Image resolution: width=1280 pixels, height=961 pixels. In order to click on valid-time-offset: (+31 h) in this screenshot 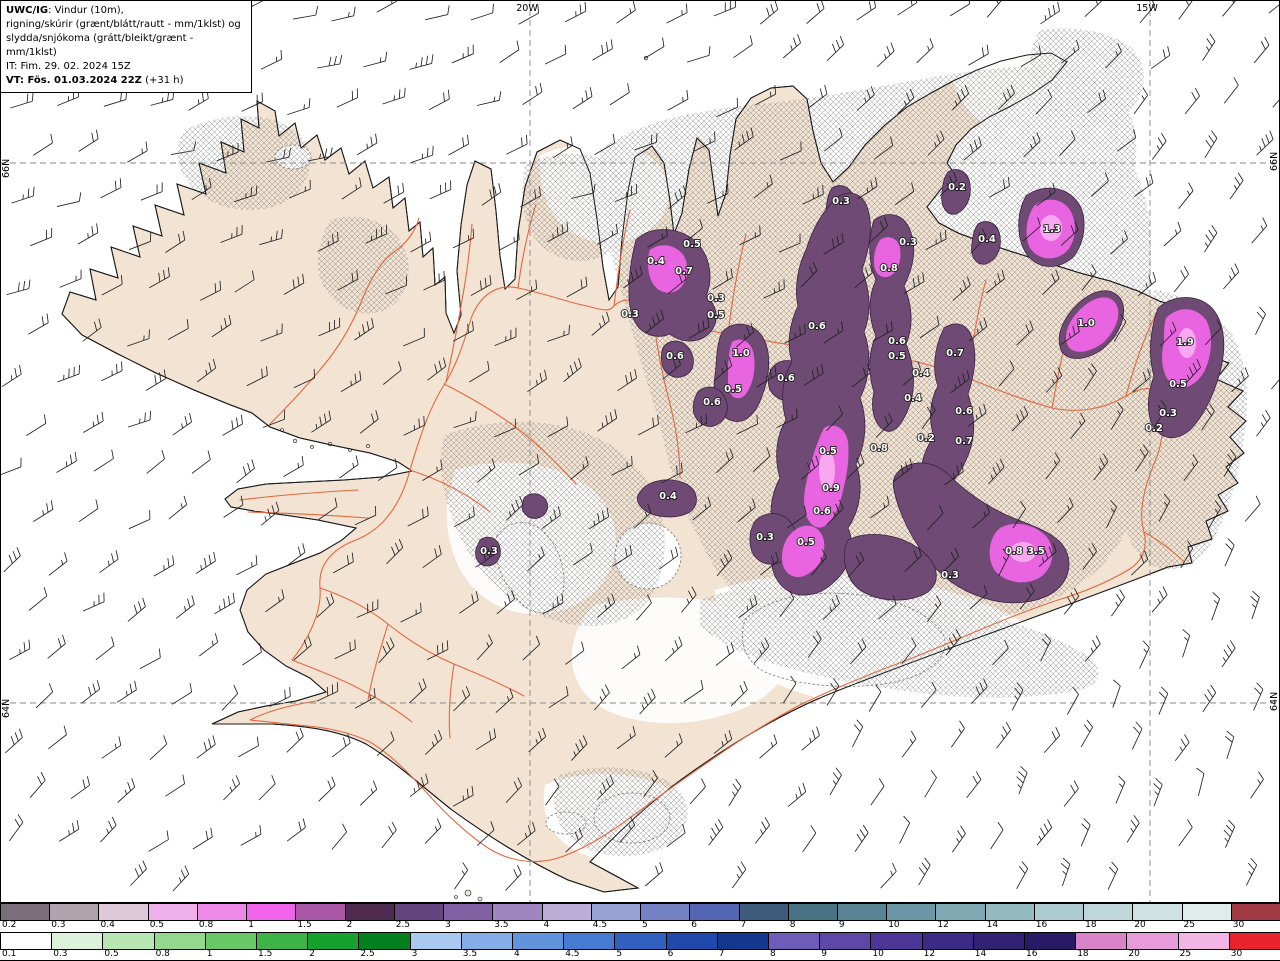, I will do `click(162, 80)`.